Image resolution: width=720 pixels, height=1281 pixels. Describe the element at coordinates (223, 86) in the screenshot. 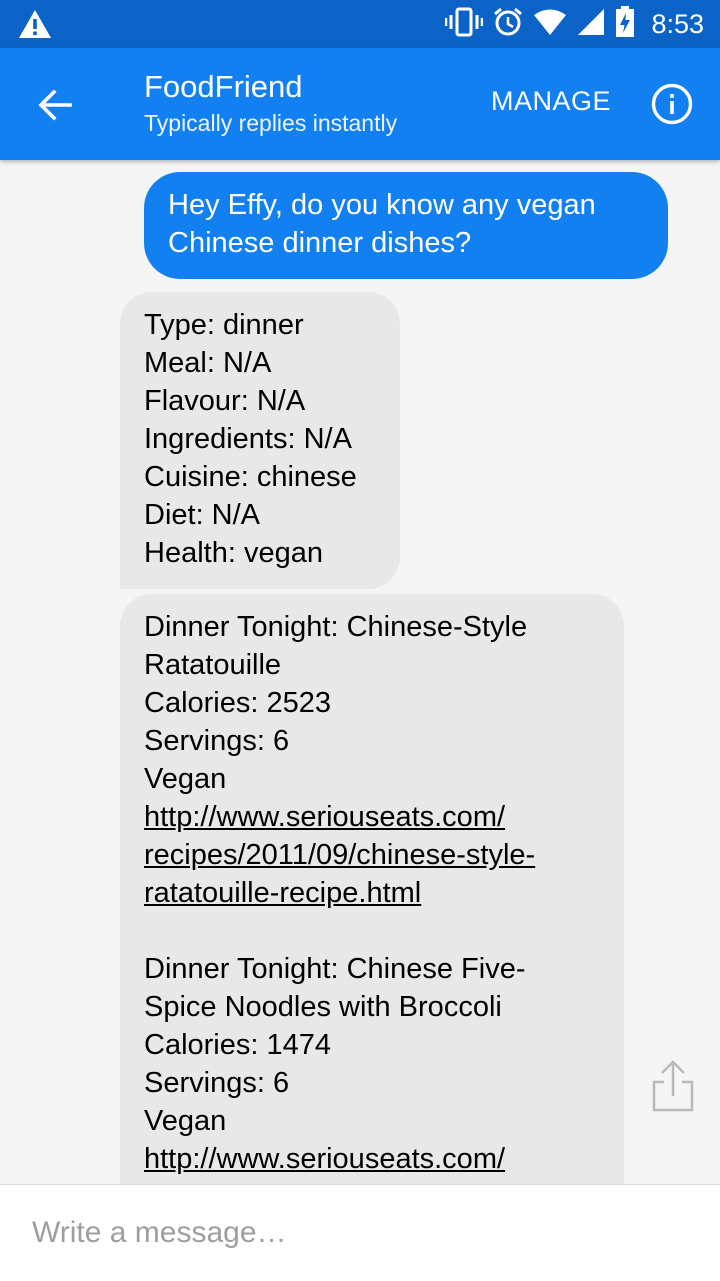

I see `page-title: FoodFriend` at that location.